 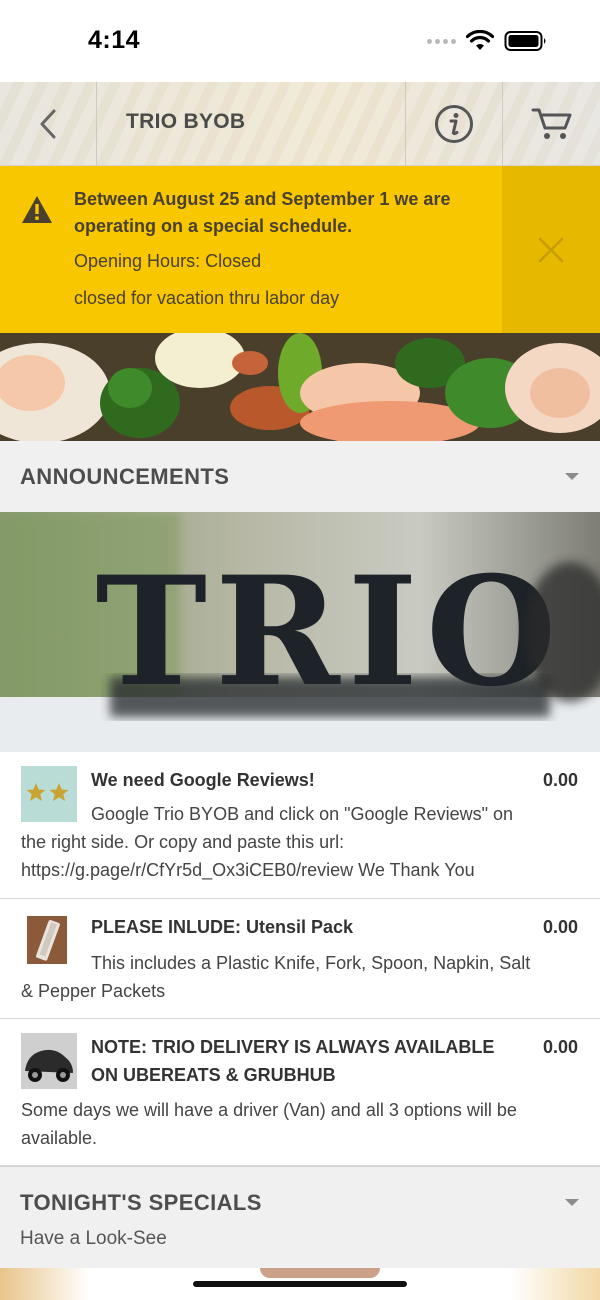 I want to click on item-title: PLEASE INLUDE: Utensil Pack, so click(x=222, y=927).